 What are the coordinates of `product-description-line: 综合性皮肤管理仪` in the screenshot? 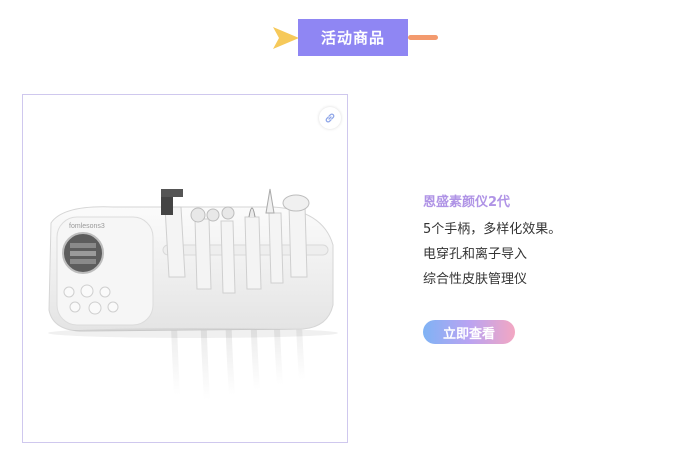 It's located at (475, 279).